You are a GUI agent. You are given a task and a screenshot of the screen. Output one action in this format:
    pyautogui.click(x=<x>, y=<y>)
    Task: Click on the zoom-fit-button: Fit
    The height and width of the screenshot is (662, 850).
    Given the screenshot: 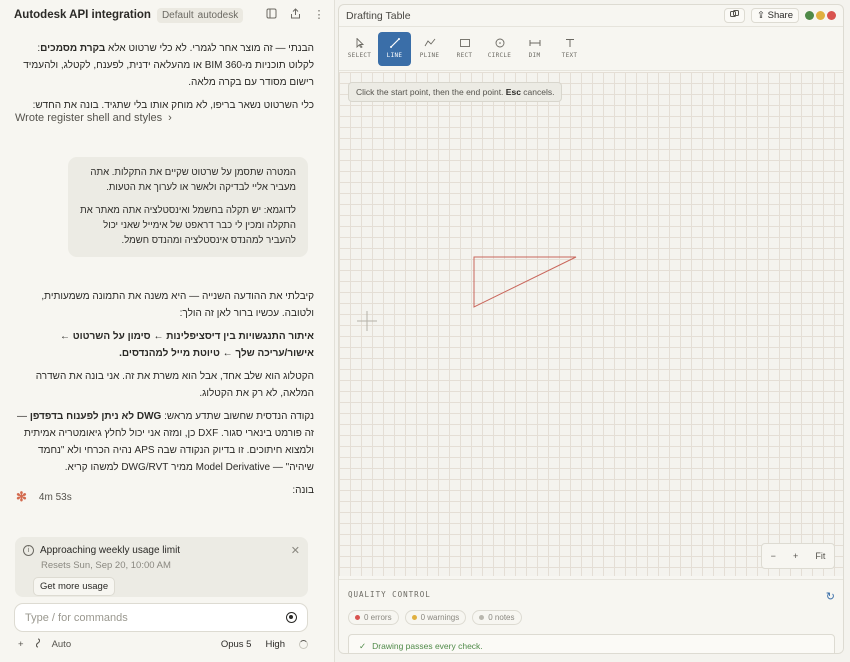 What is the action you would take?
    pyautogui.click(x=820, y=556)
    